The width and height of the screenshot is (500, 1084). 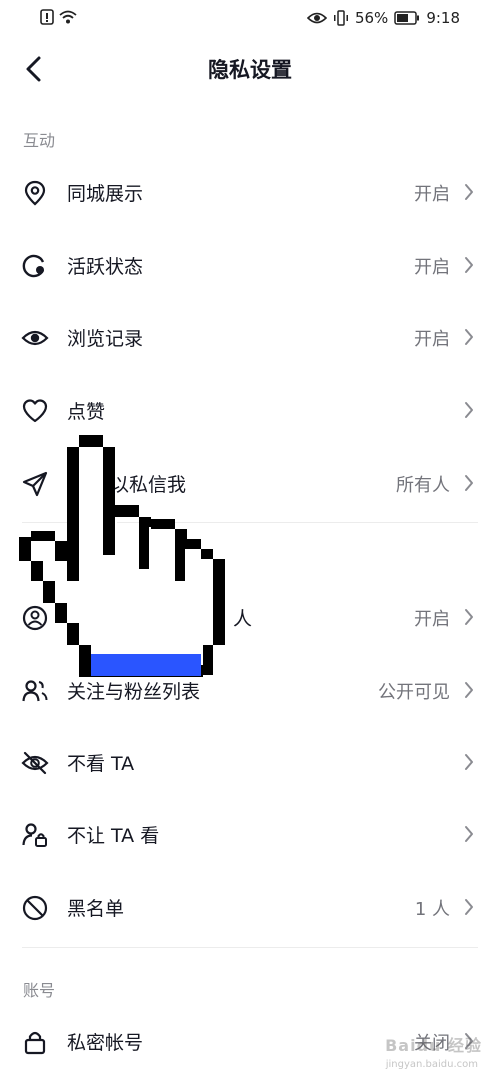 I want to click on location-pin-icon, so click(x=35, y=193).